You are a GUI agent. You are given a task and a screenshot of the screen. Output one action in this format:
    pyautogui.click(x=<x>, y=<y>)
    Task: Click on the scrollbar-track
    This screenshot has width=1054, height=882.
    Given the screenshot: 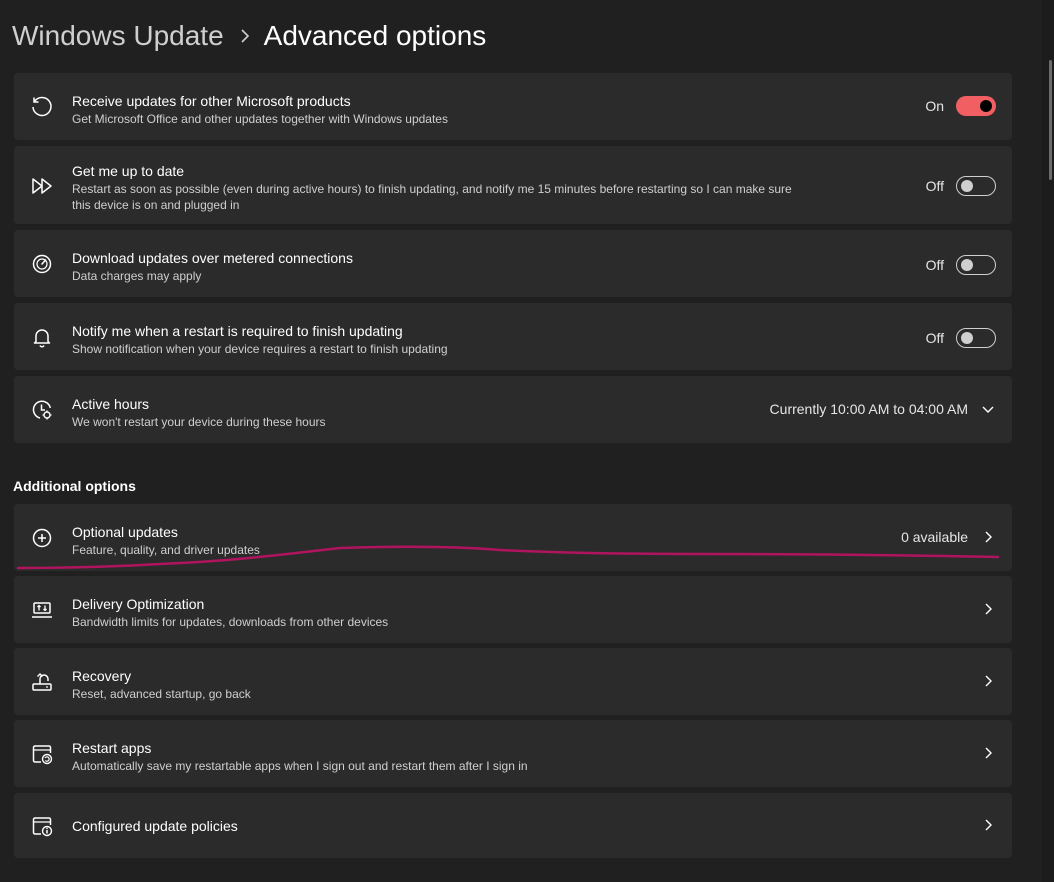 What is the action you would take?
    pyautogui.click(x=1048, y=441)
    